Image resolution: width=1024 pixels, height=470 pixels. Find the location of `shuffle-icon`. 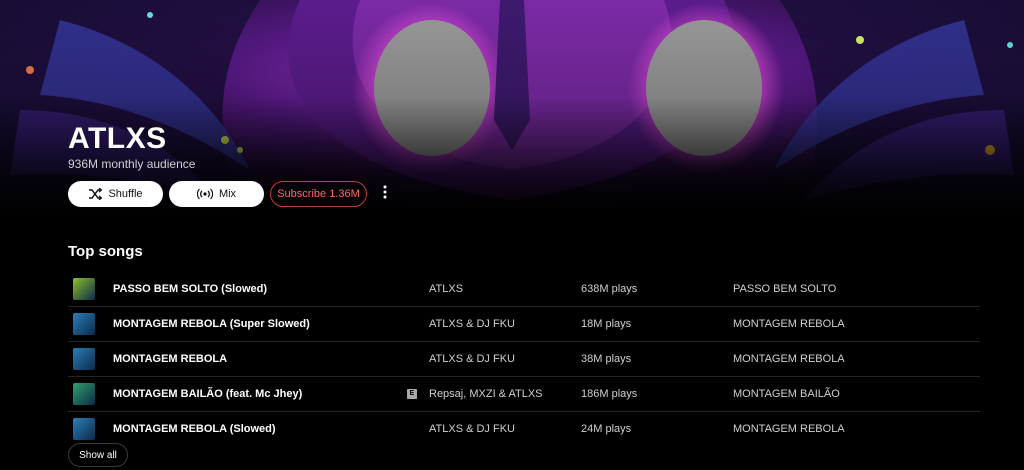

shuffle-icon is located at coordinates (95, 194).